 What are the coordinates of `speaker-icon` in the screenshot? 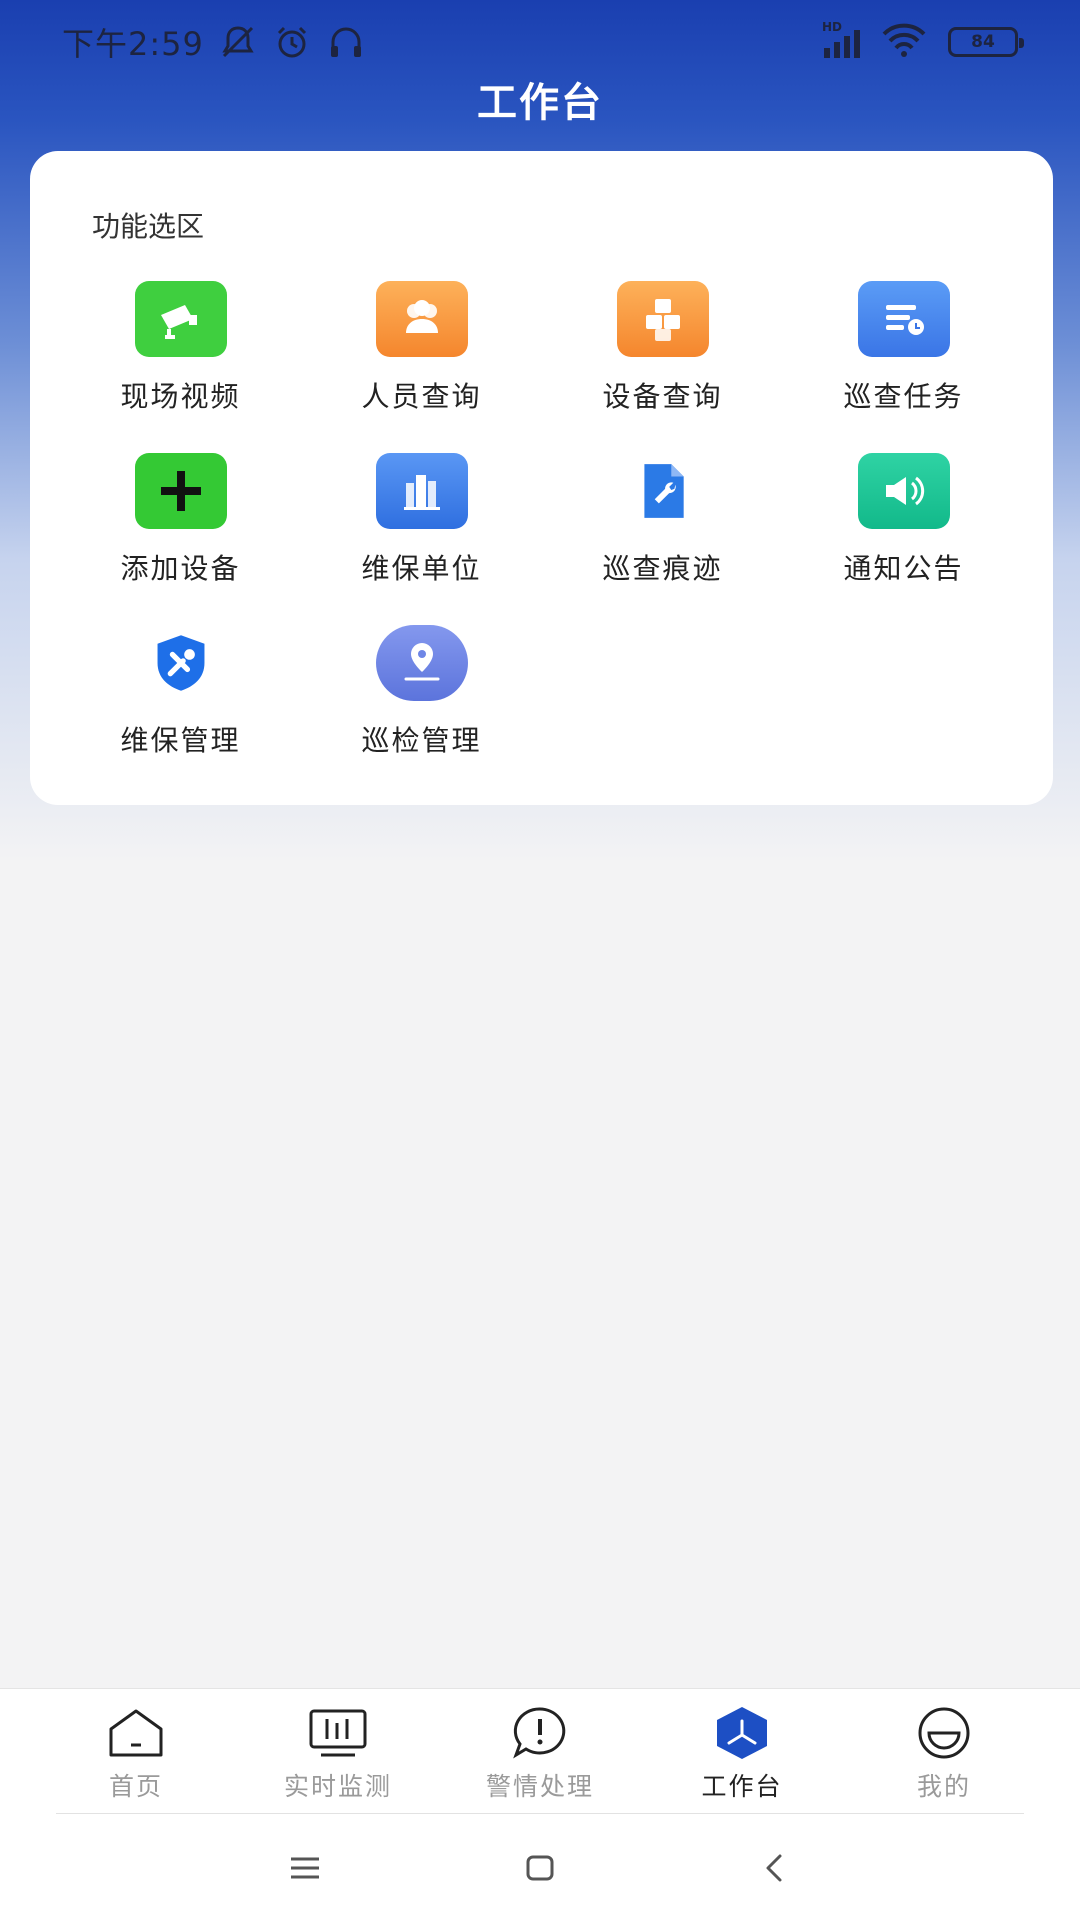 It's located at (903, 491).